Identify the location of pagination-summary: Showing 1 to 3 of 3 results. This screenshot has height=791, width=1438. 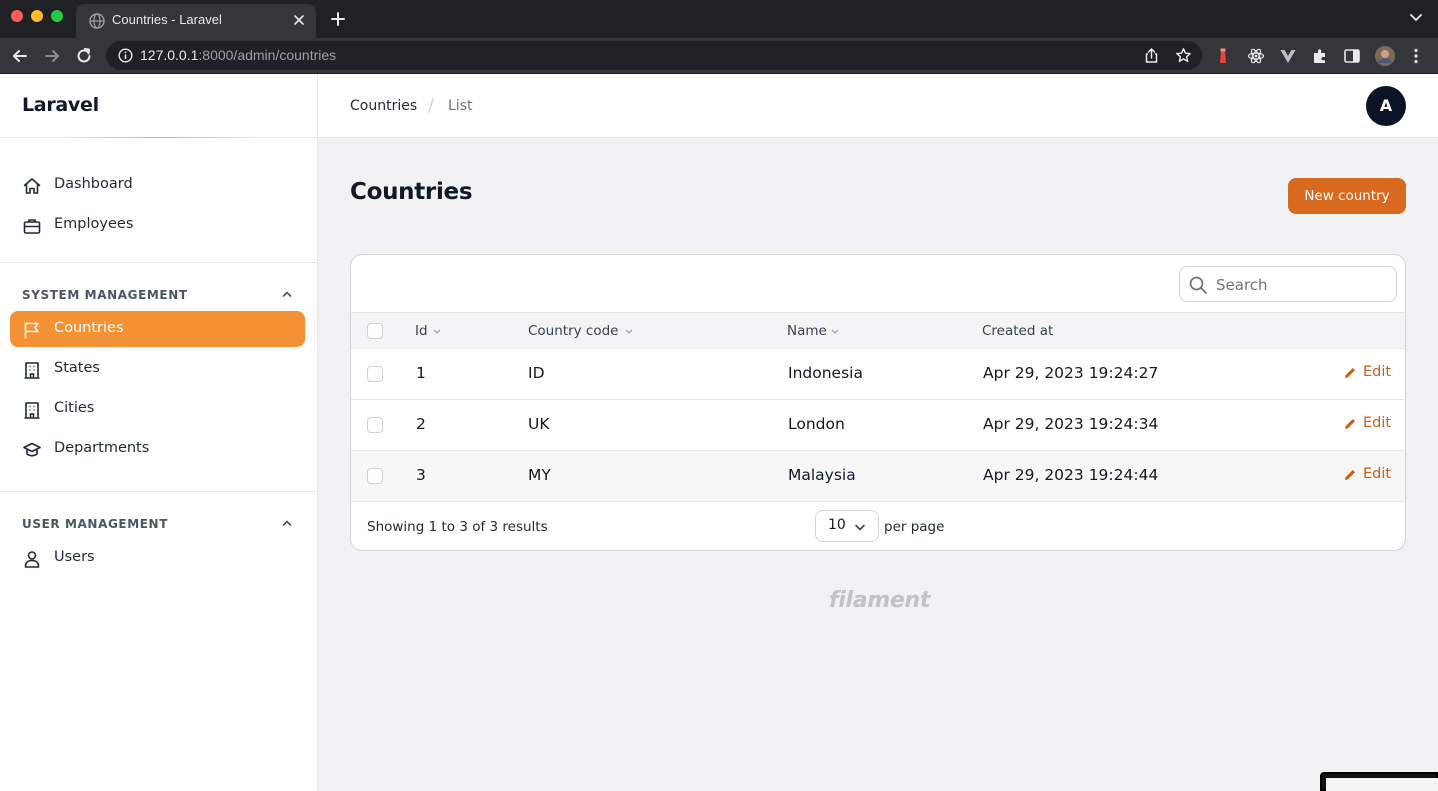
(457, 527).